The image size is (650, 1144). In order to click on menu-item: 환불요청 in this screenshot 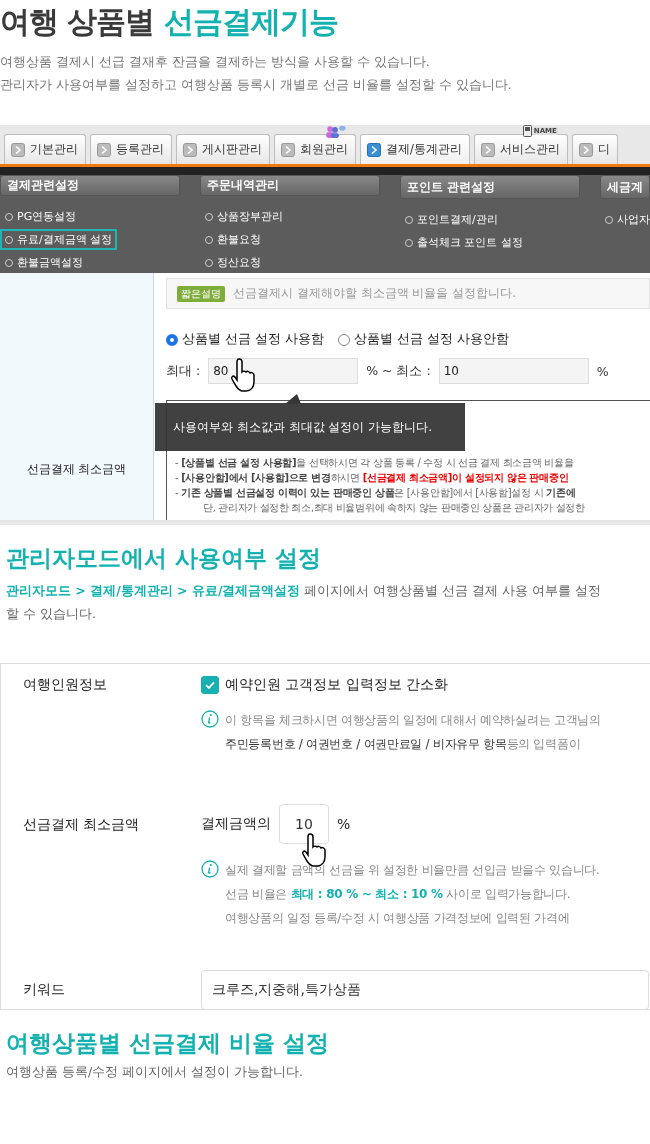, I will do `click(233, 239)`.